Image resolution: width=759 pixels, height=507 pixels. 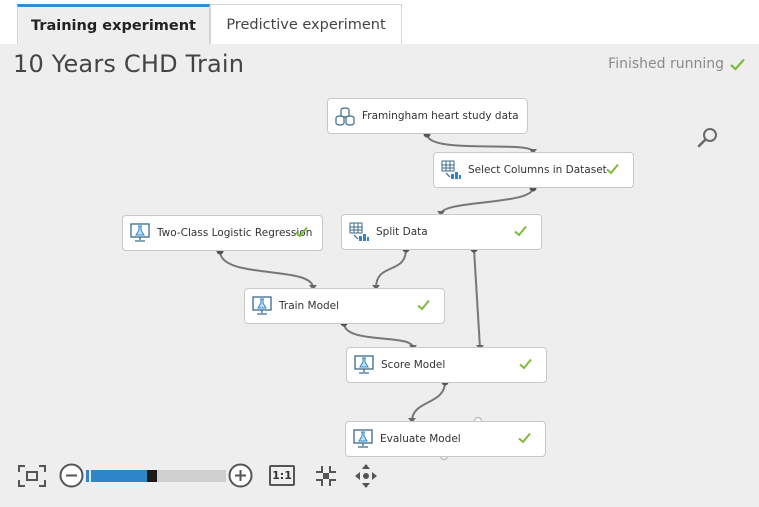 I want to click on dataset-icon, so click(x=345, y=116).